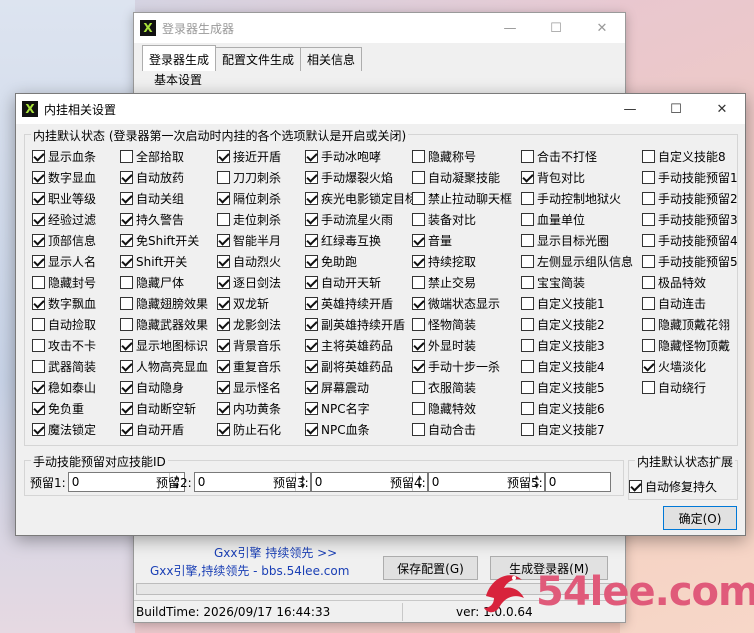 This screenshot has height=633, width=754. What do you see at coordinates (64, 240) in the screenshot?
I see `option-checkbox: 顶部信息` at bounding box center [64, 240].